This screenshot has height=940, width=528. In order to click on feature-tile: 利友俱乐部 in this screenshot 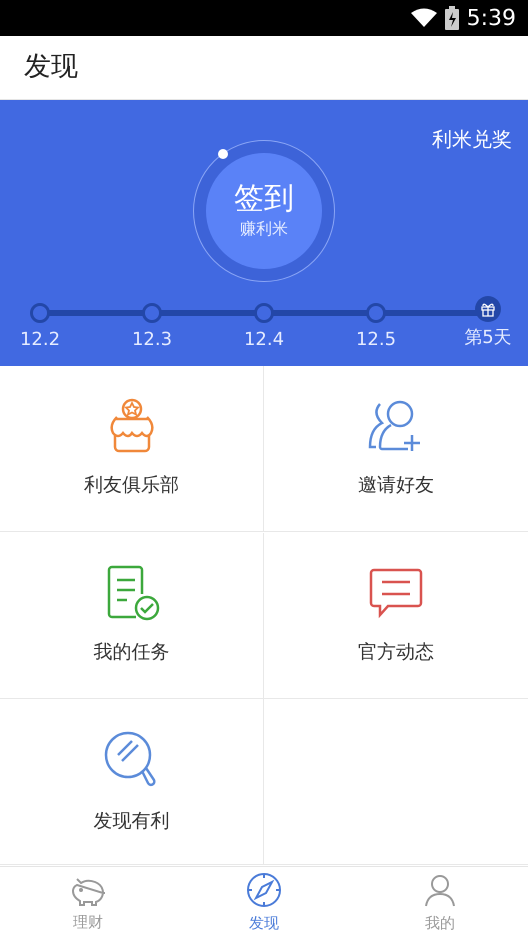, I will do `click(131, 448)`.